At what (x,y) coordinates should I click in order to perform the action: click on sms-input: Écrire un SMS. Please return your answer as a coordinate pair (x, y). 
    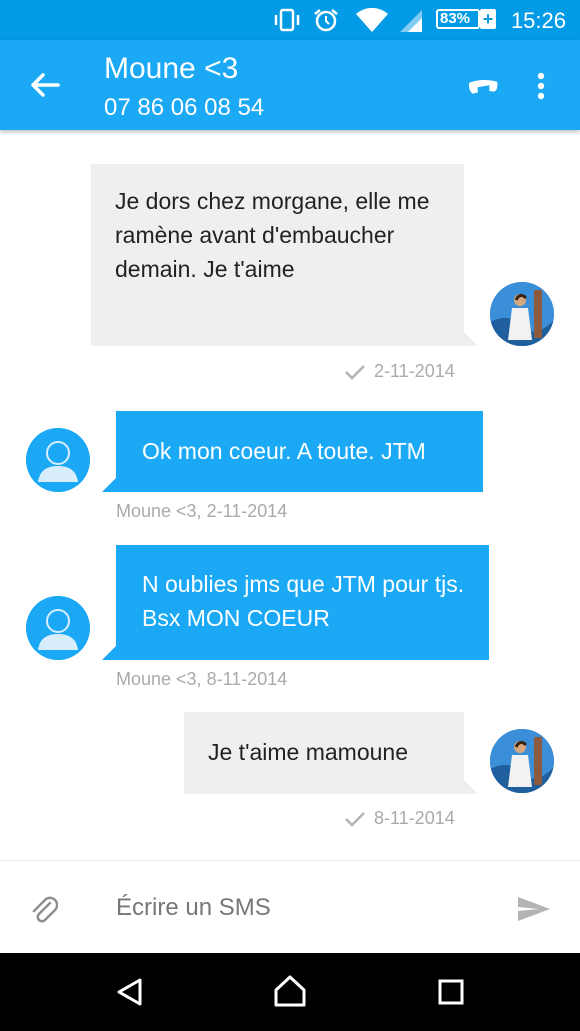
    Looking at the image, I should click on (193, 908).